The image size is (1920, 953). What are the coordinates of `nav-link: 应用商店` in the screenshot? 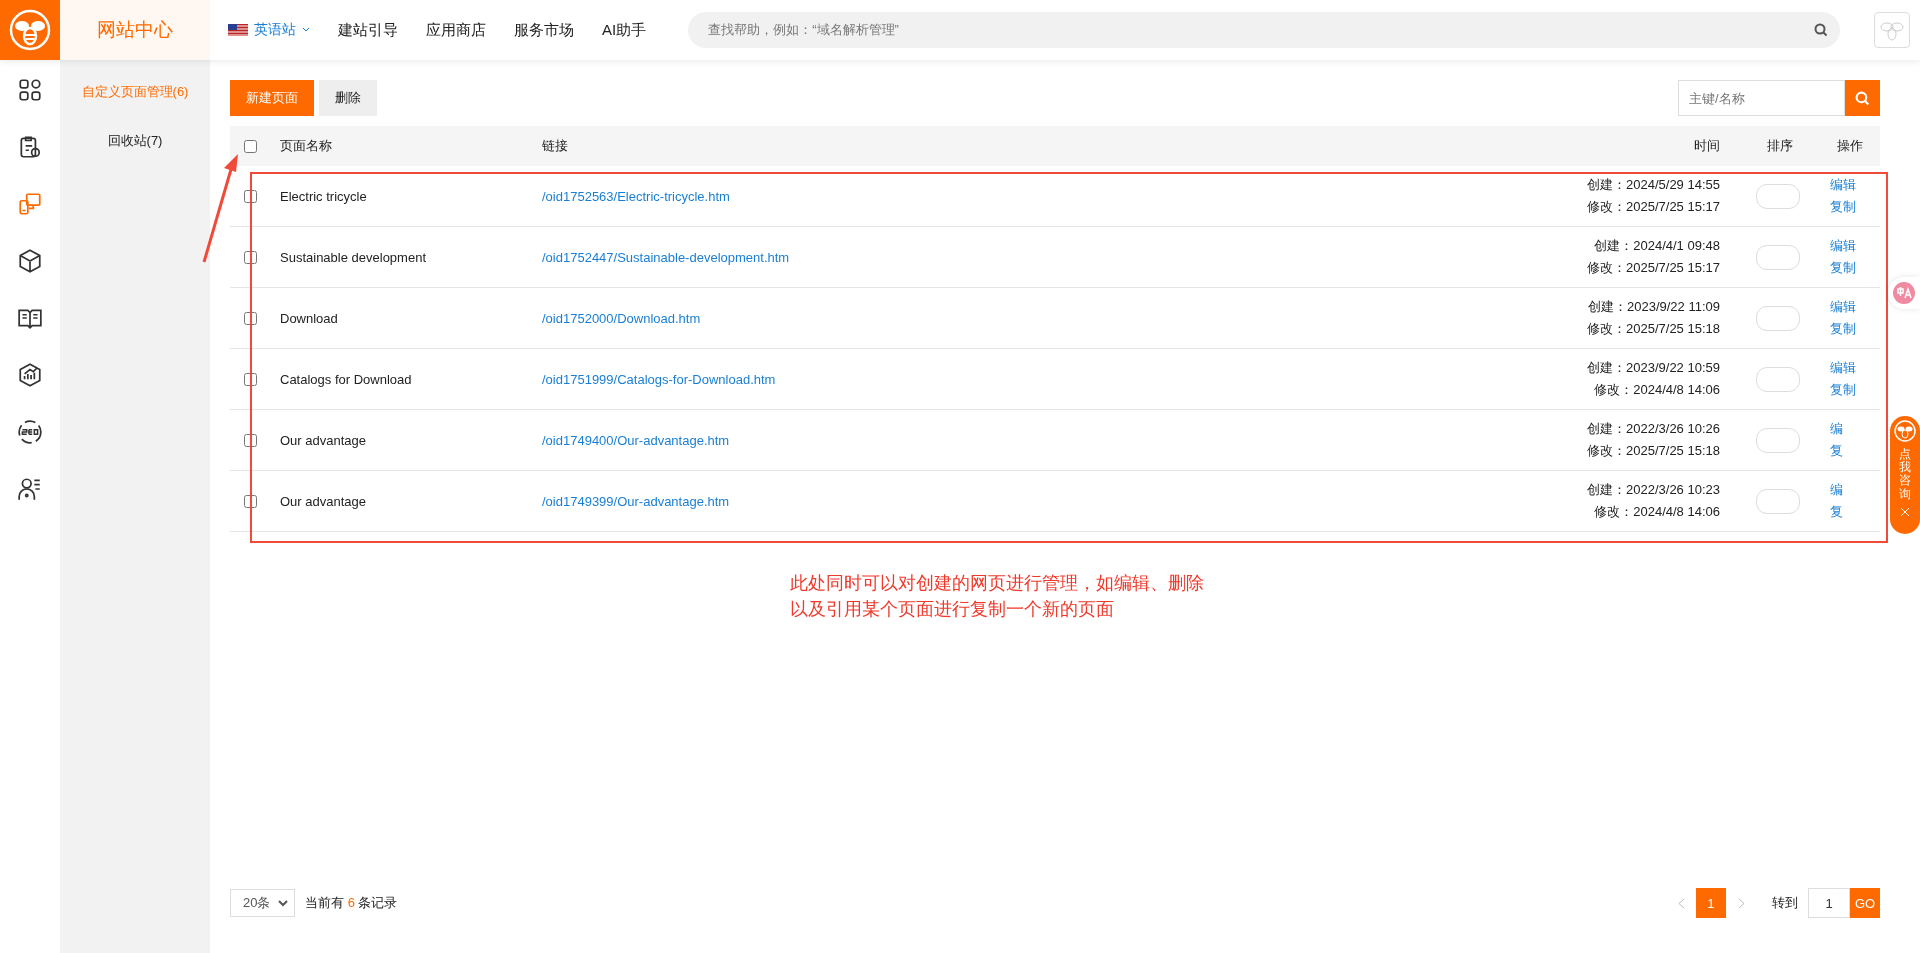 It's located at (456, 30).